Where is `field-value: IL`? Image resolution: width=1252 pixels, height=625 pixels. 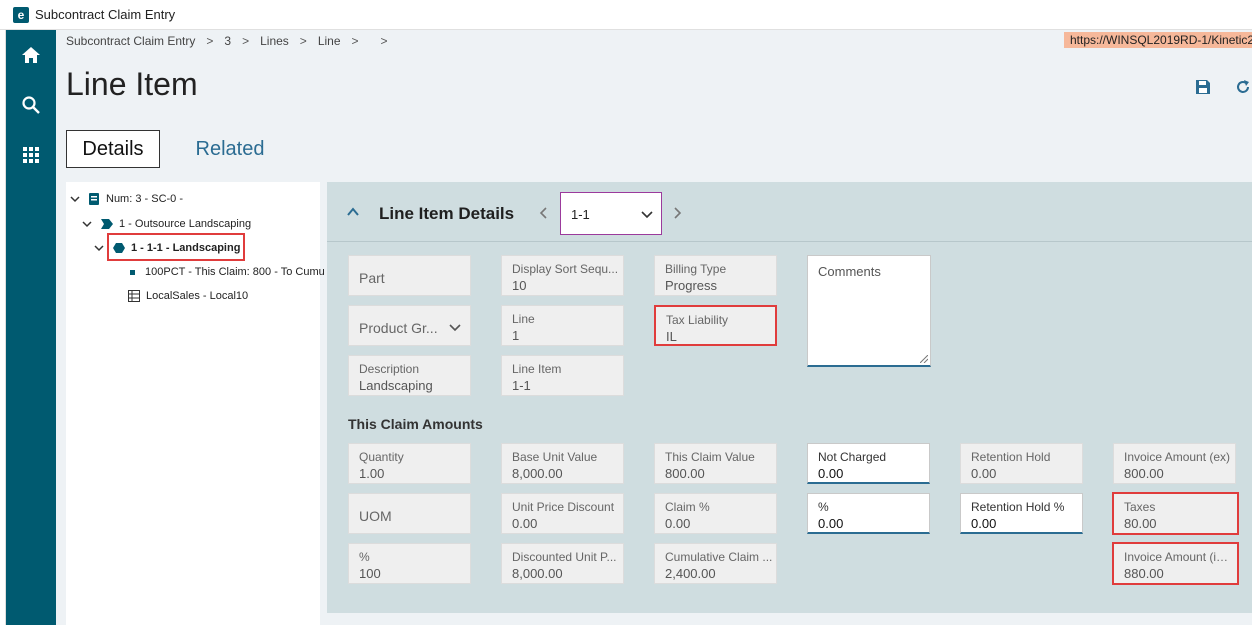
field-value: IL is located at coordinates (671, 336).